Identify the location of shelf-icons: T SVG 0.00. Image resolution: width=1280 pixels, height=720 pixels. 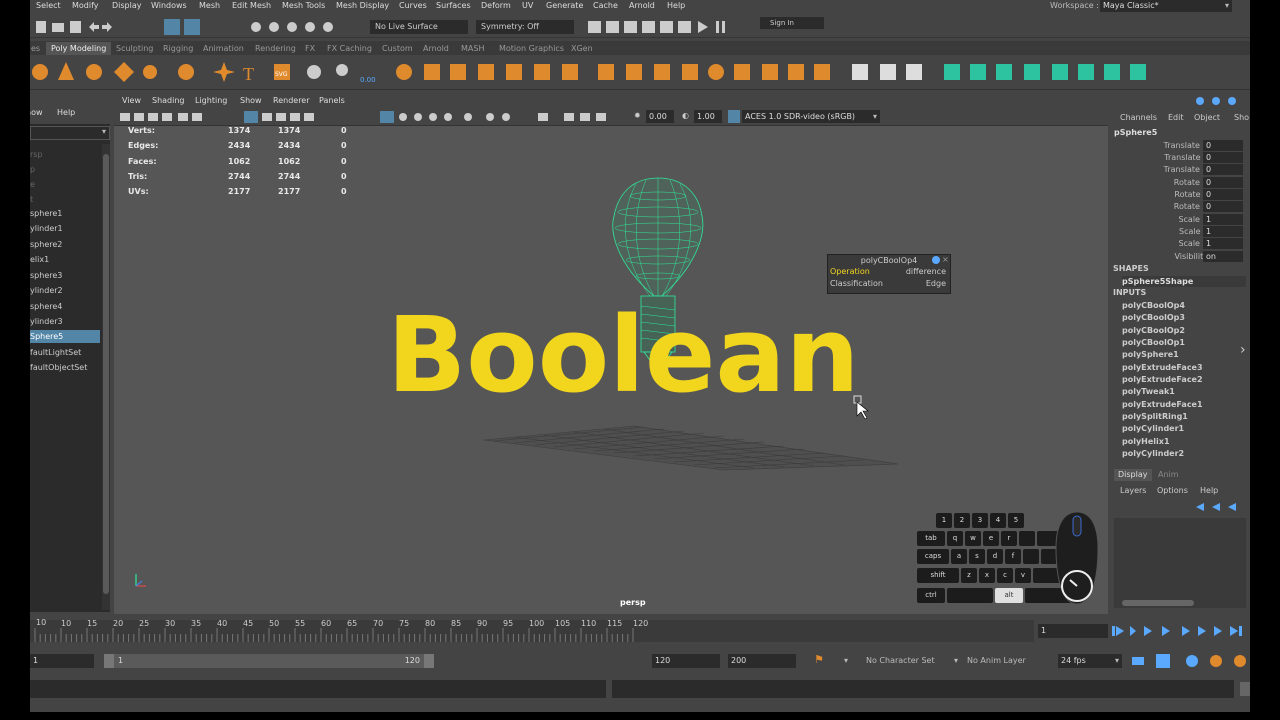
(600, 73).